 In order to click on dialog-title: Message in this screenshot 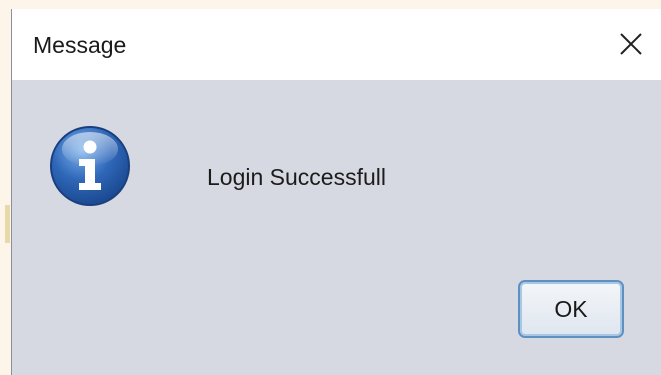, I will do `click(80, 45)`.